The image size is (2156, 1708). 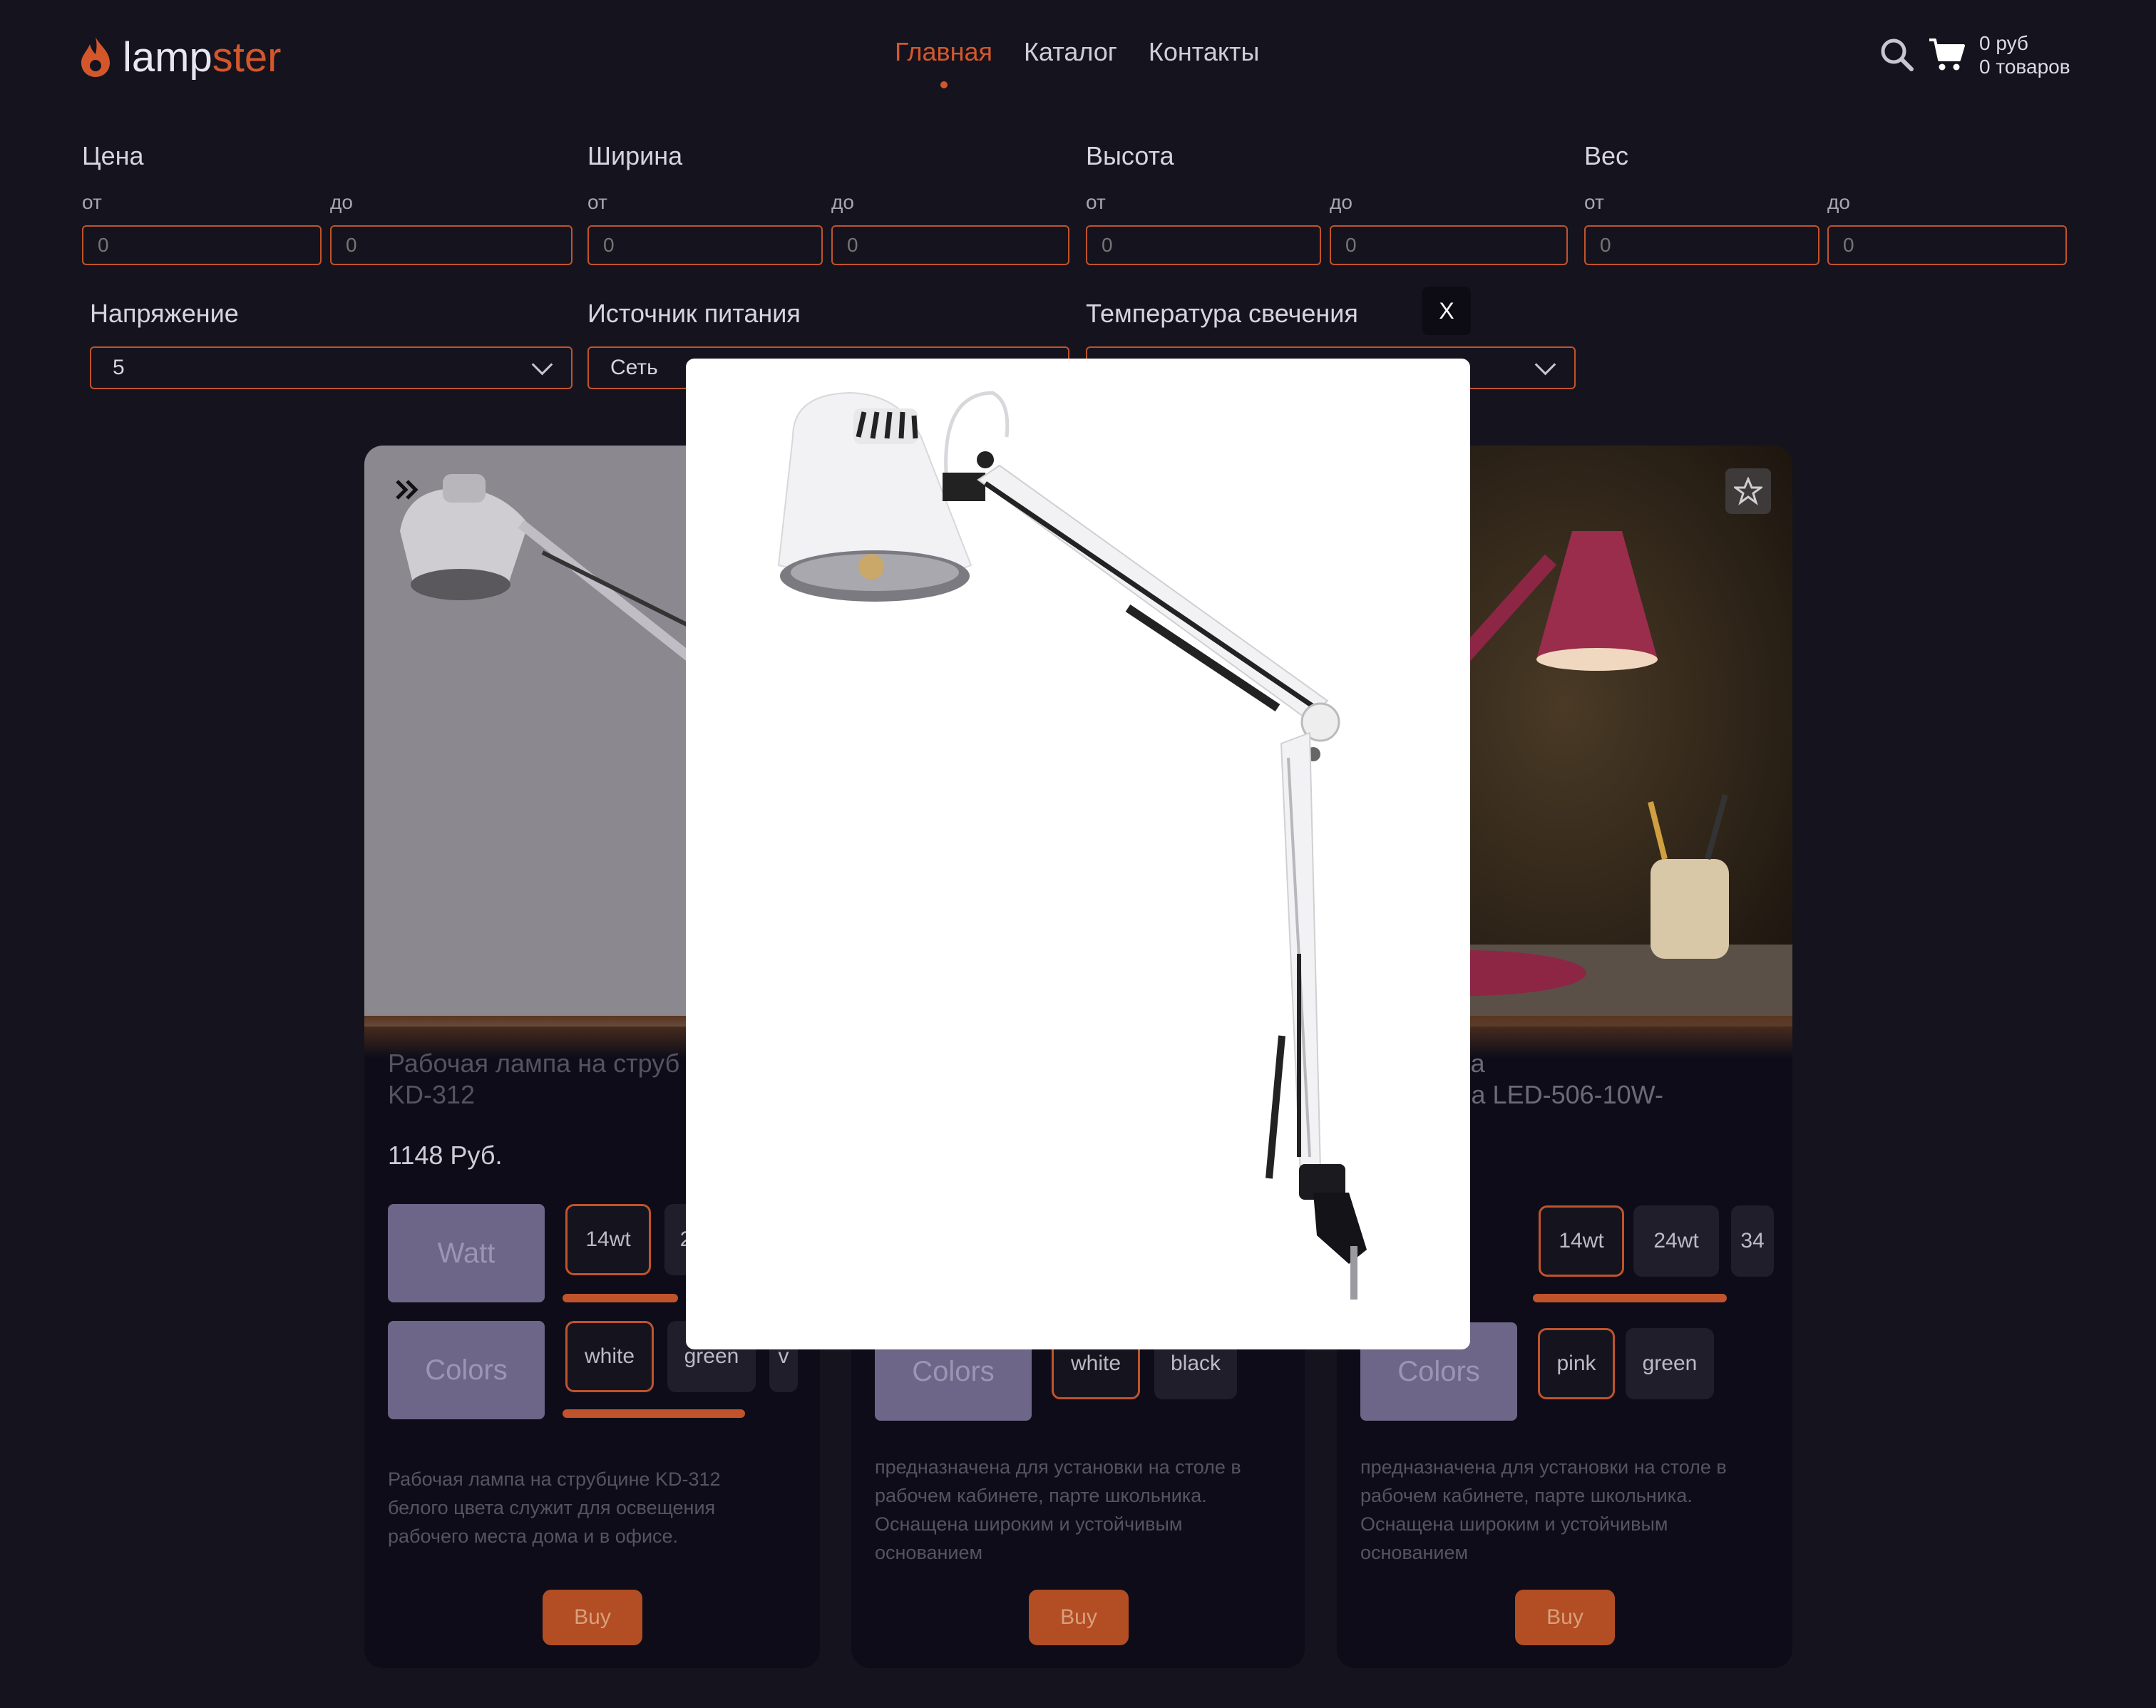 I want to click on filter-title-width: Ширина, so click(x=635, y=155).